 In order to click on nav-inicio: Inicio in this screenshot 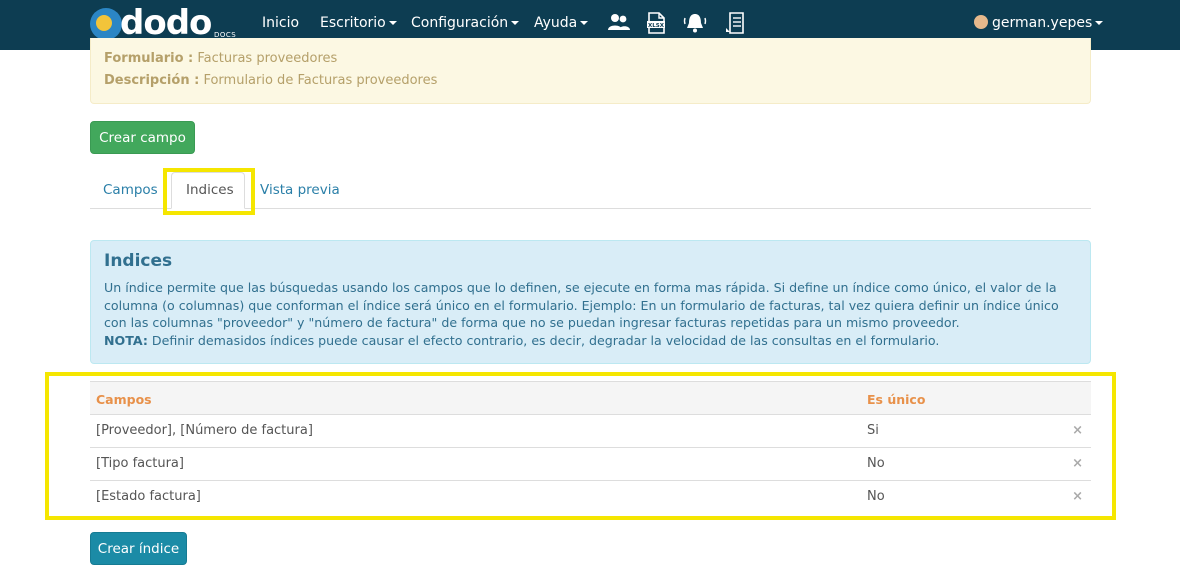, I will do `click(280, 23)`.